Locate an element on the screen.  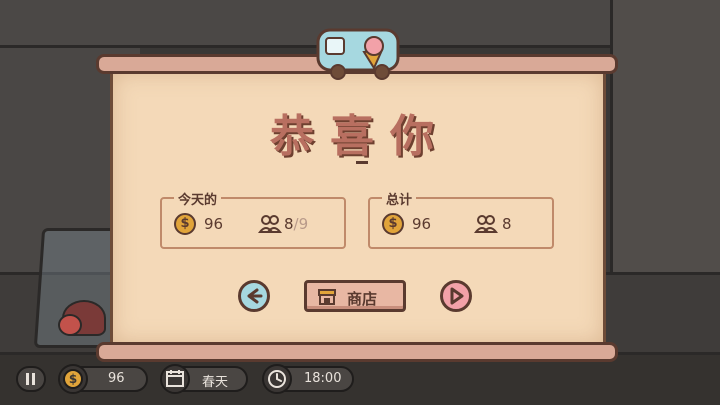
hud-season-label: 春天 is located at coordinates (215, 382).